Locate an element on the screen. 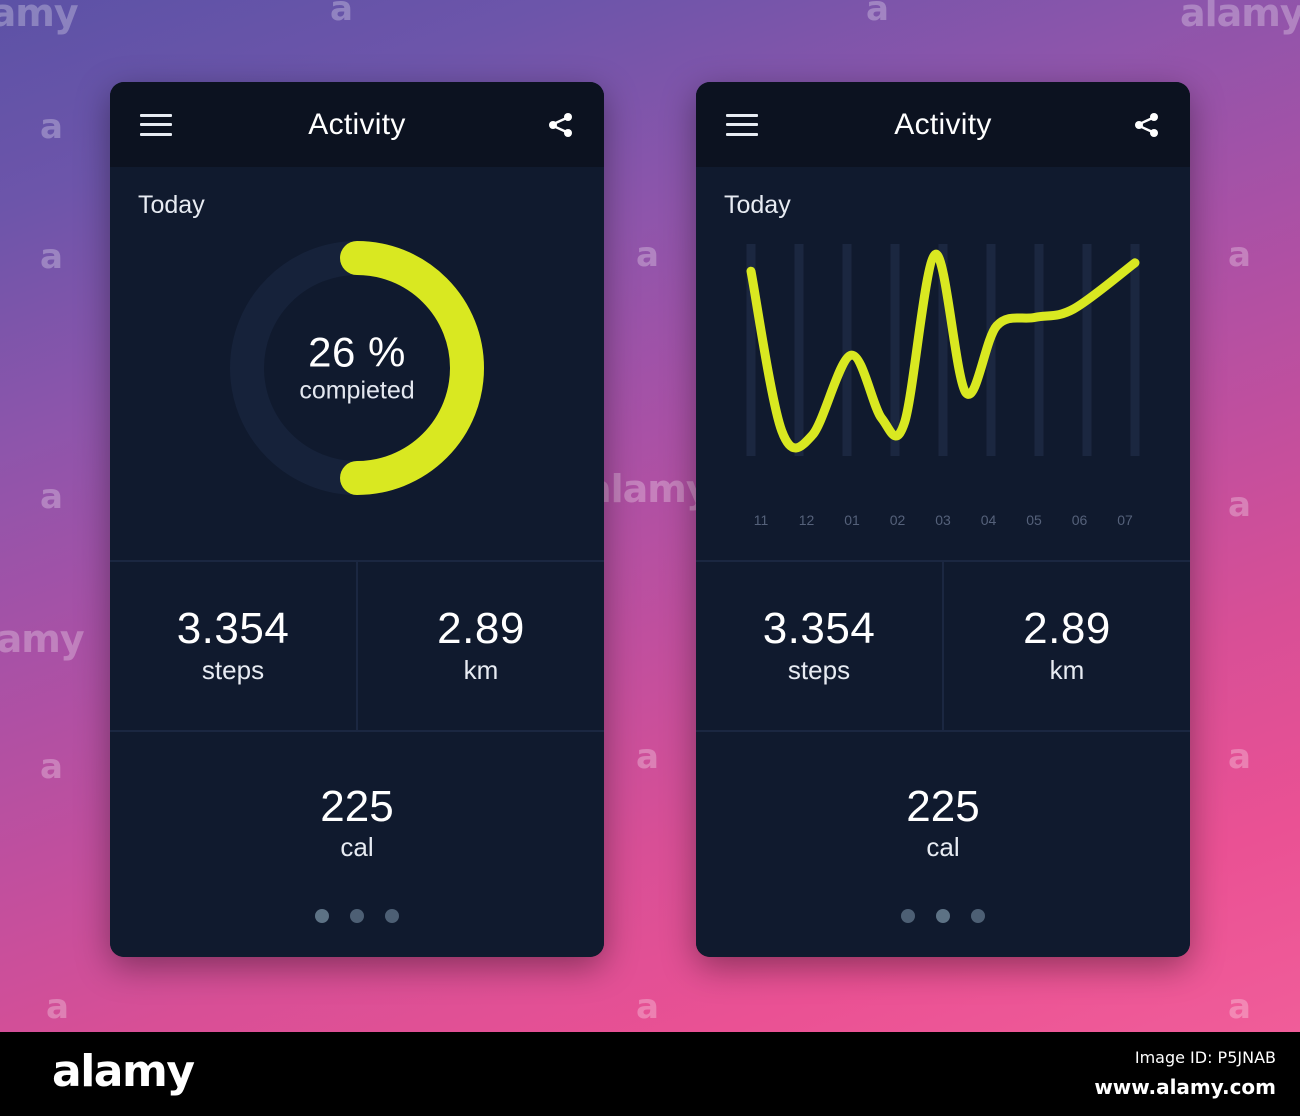 The image size is (1300, 1116). footer-meta: Image ID: P5JNAB www.alamy.com is located at coordinates (1185, 1073).